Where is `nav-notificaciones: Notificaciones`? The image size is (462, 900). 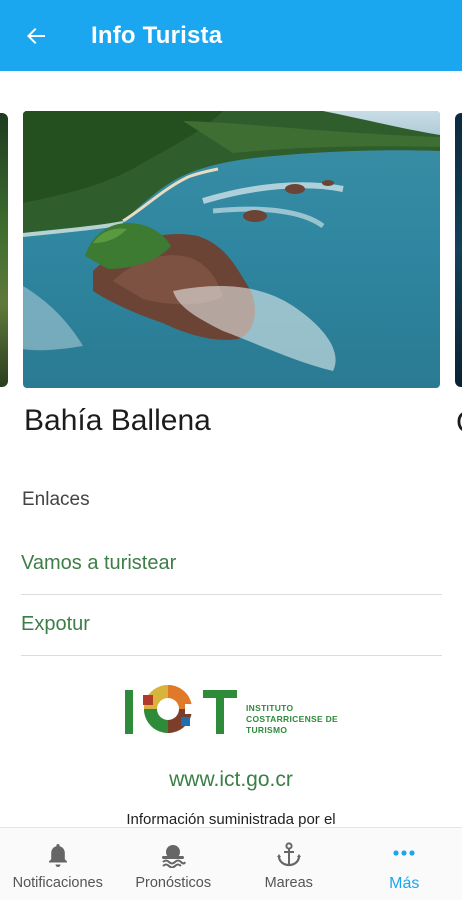 nav-notificaciones: Notificaciones is located at coordinates (58, 864).